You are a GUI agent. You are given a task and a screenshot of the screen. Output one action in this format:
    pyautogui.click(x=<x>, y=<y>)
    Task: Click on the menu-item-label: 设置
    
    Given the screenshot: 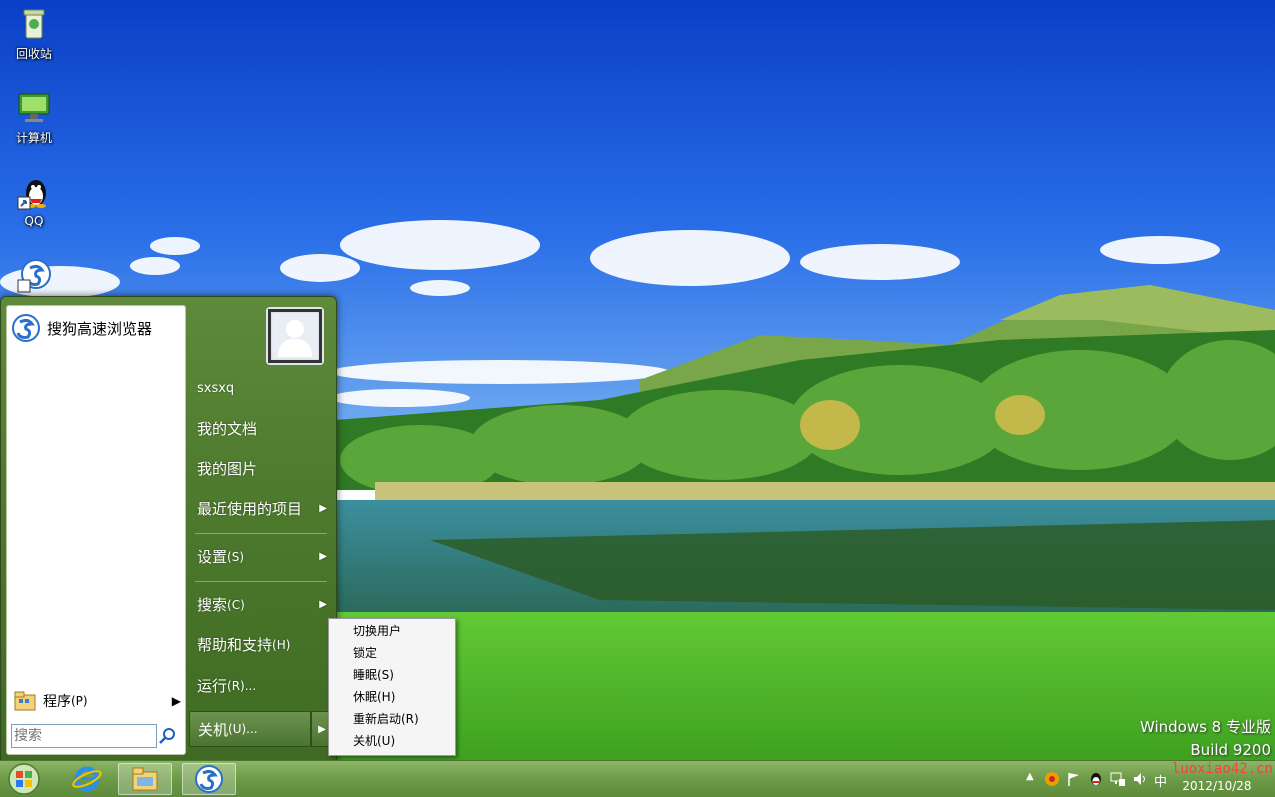 What is the action you would take?
    pyautogui.click(x=212, y=557)
    